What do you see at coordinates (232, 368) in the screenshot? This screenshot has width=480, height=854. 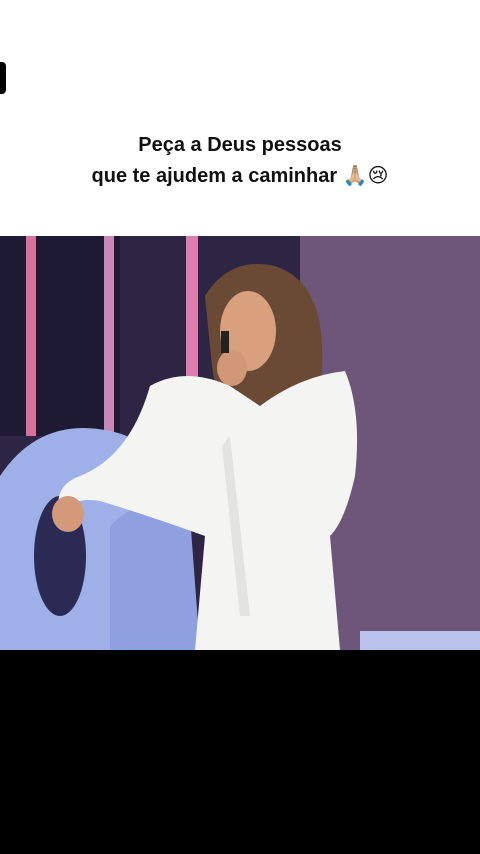 I see `singer-hand` at bounding box center [232, 368].